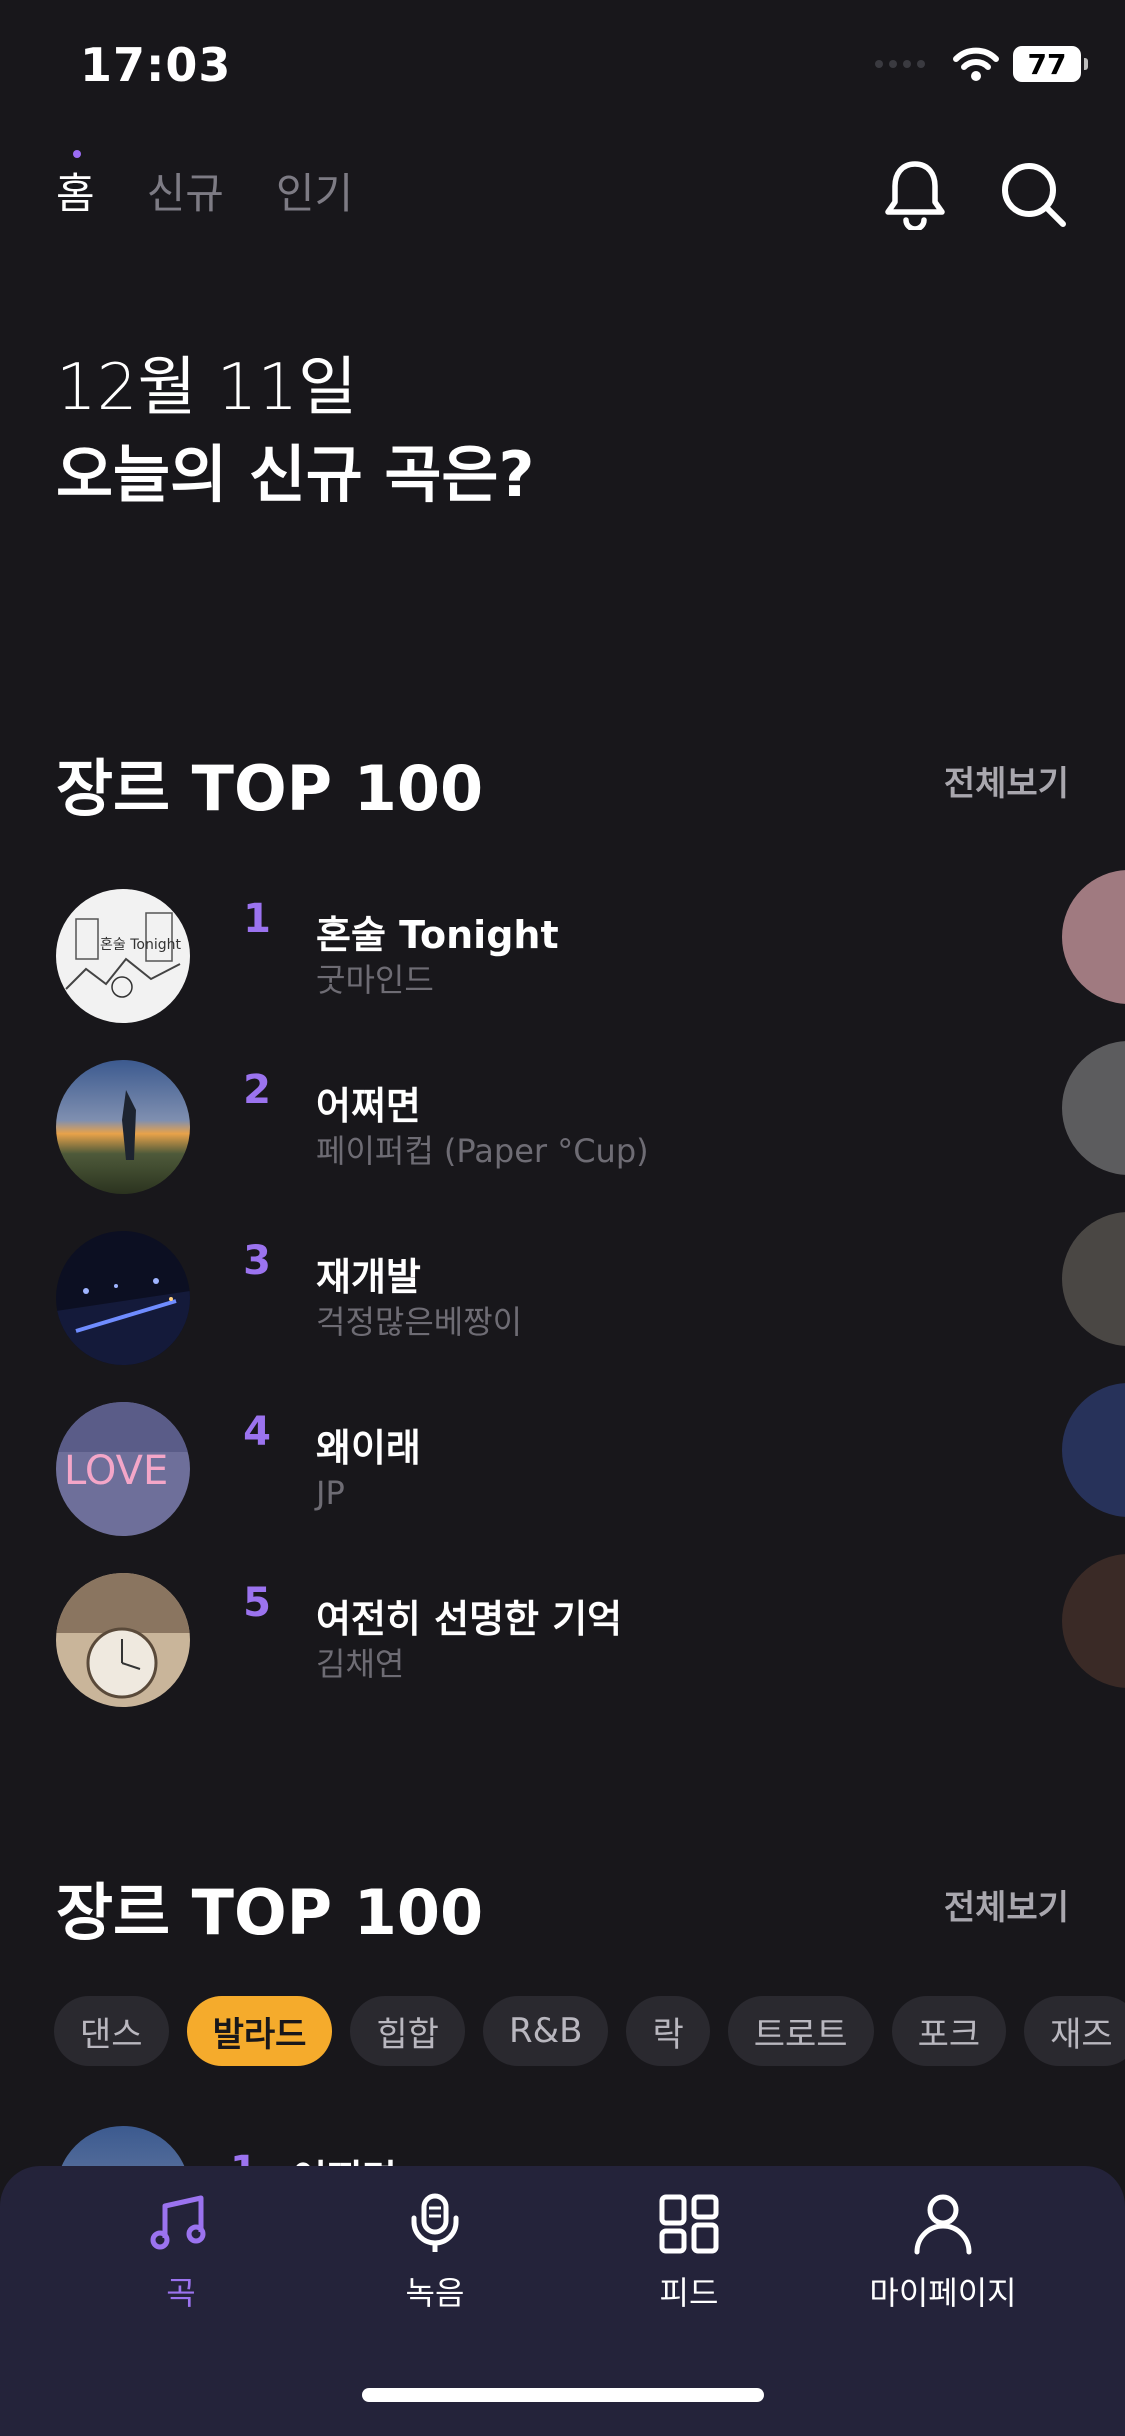  Describe the element at coordinates (419, 1321) in the screenshot. I see `song-artist: 걱정많은베짱이` at that location.